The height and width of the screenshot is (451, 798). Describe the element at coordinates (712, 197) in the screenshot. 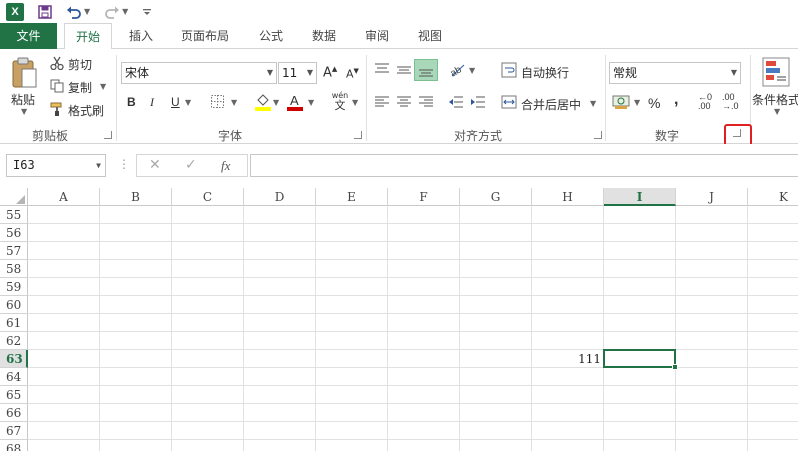

I see `column-header-j: J` at that location.